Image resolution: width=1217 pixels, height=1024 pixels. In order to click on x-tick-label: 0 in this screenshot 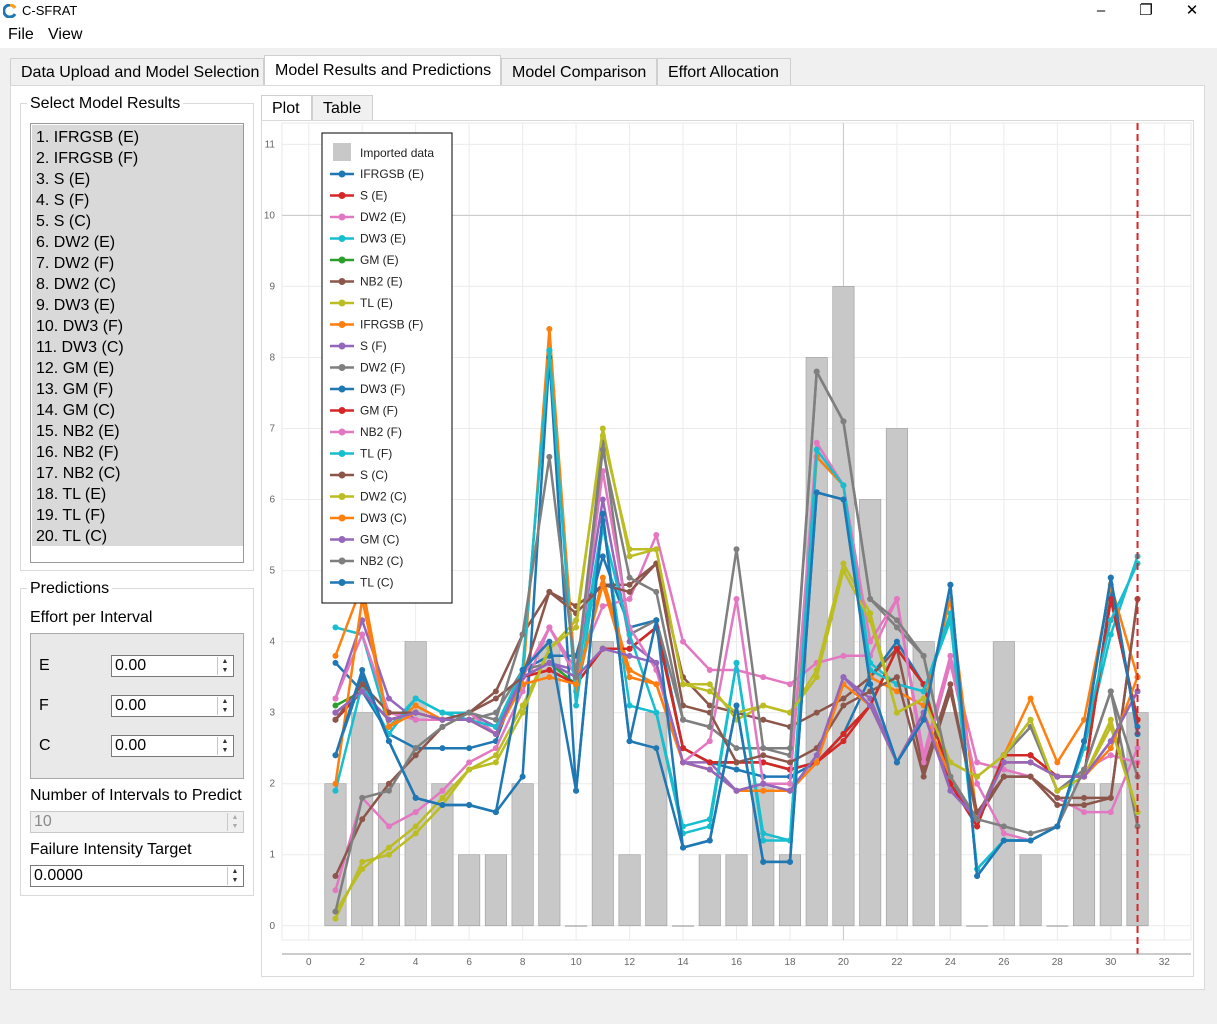, I will do `click(309, 962)`.